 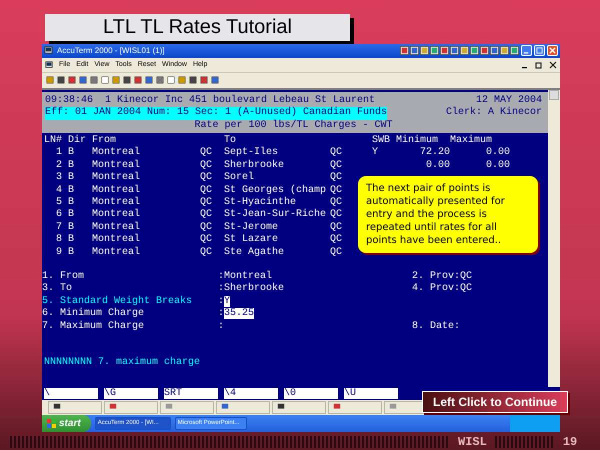 What do you see at coordinates (375, 152) in the screenshot?
I see `table-cell: Y` at bounding box center [375, 152].